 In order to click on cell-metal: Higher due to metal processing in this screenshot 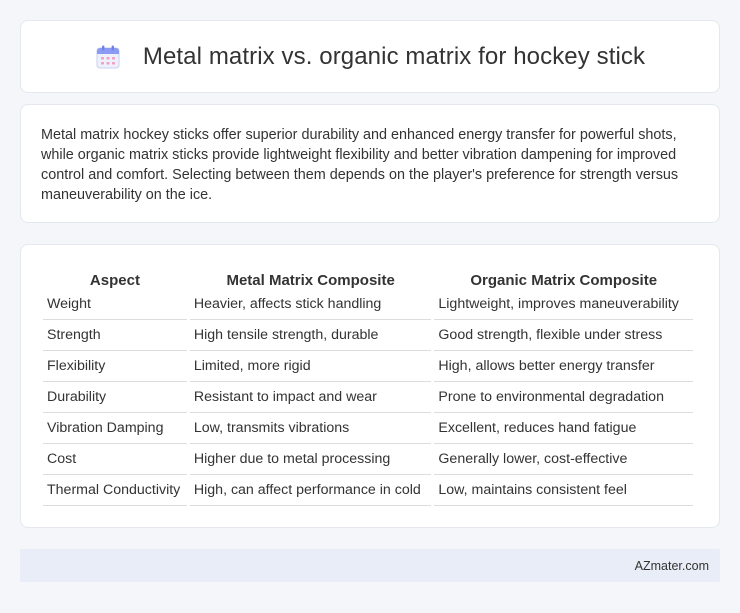, I will do `click(310, 459)`.